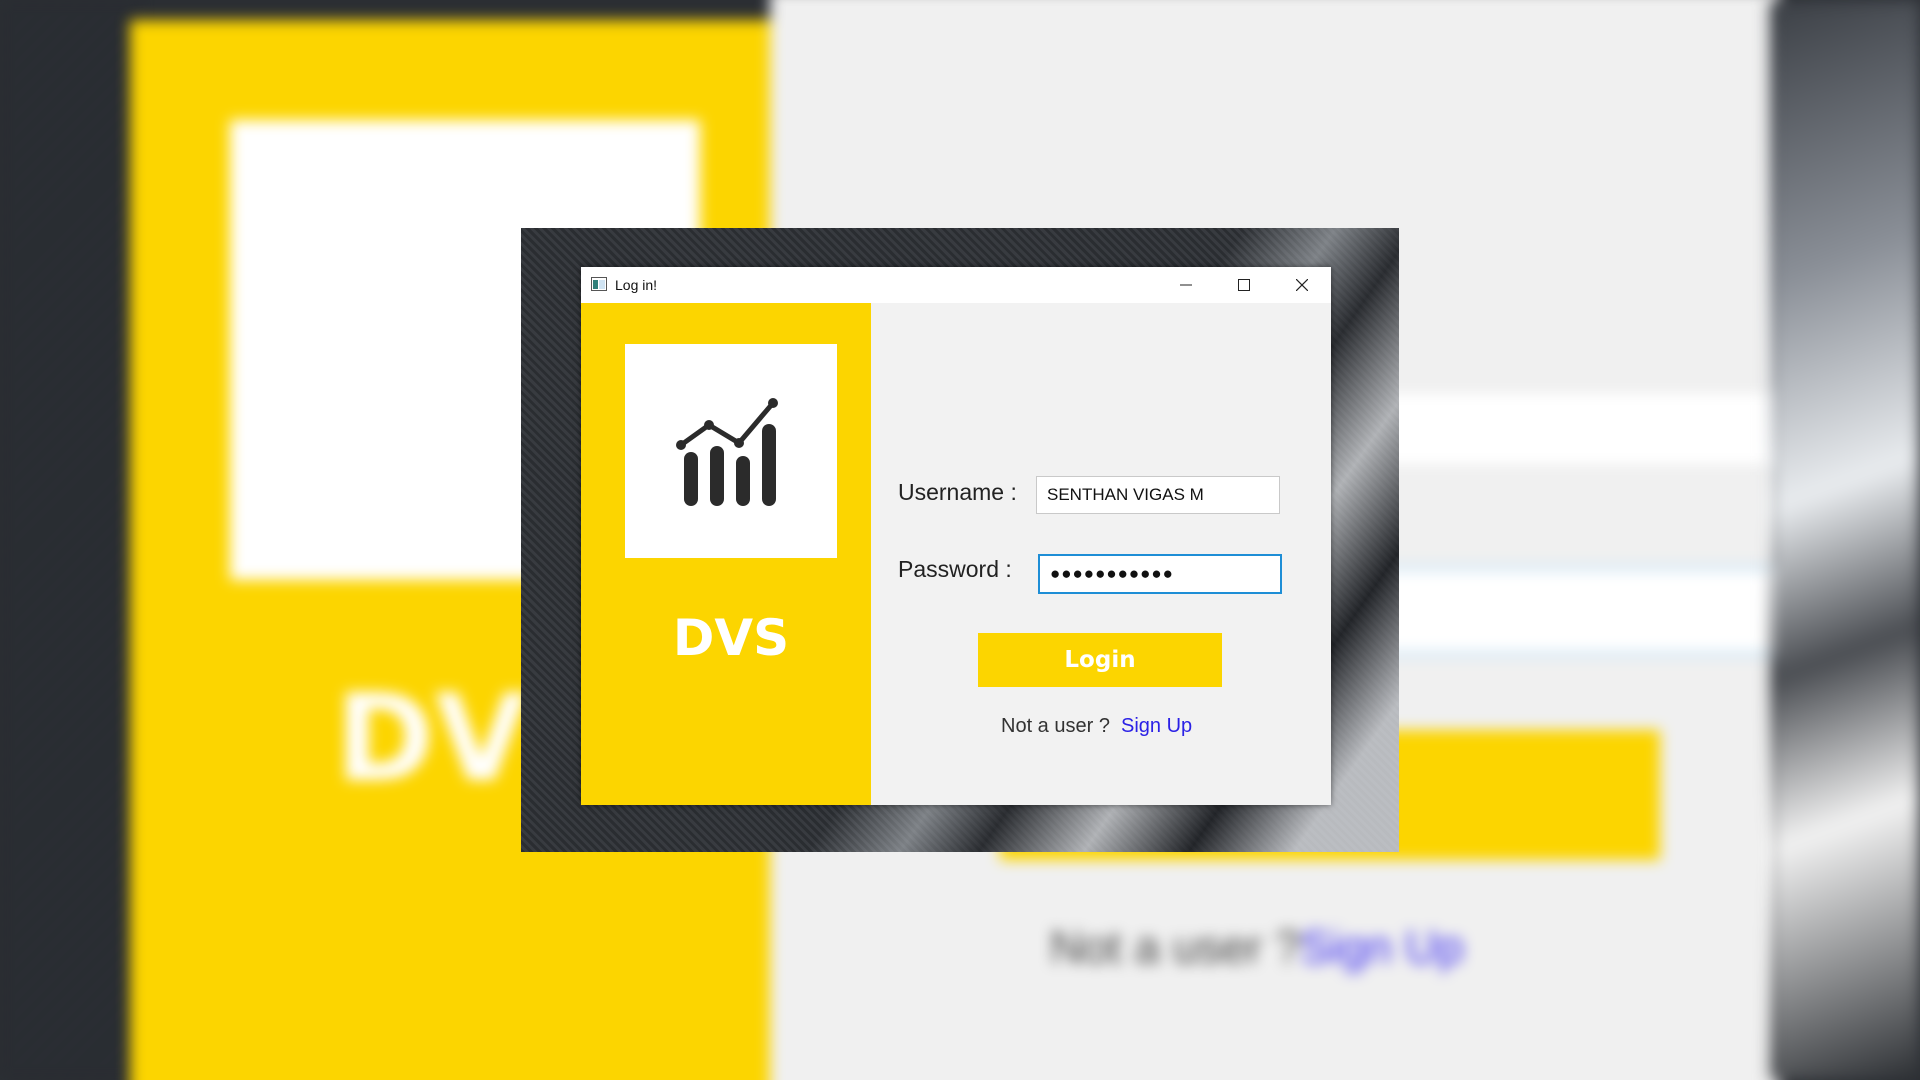  Describe the element at coordinates (1156, 726) in the screenshot. I see `signup-link: Sign Up` at that location.